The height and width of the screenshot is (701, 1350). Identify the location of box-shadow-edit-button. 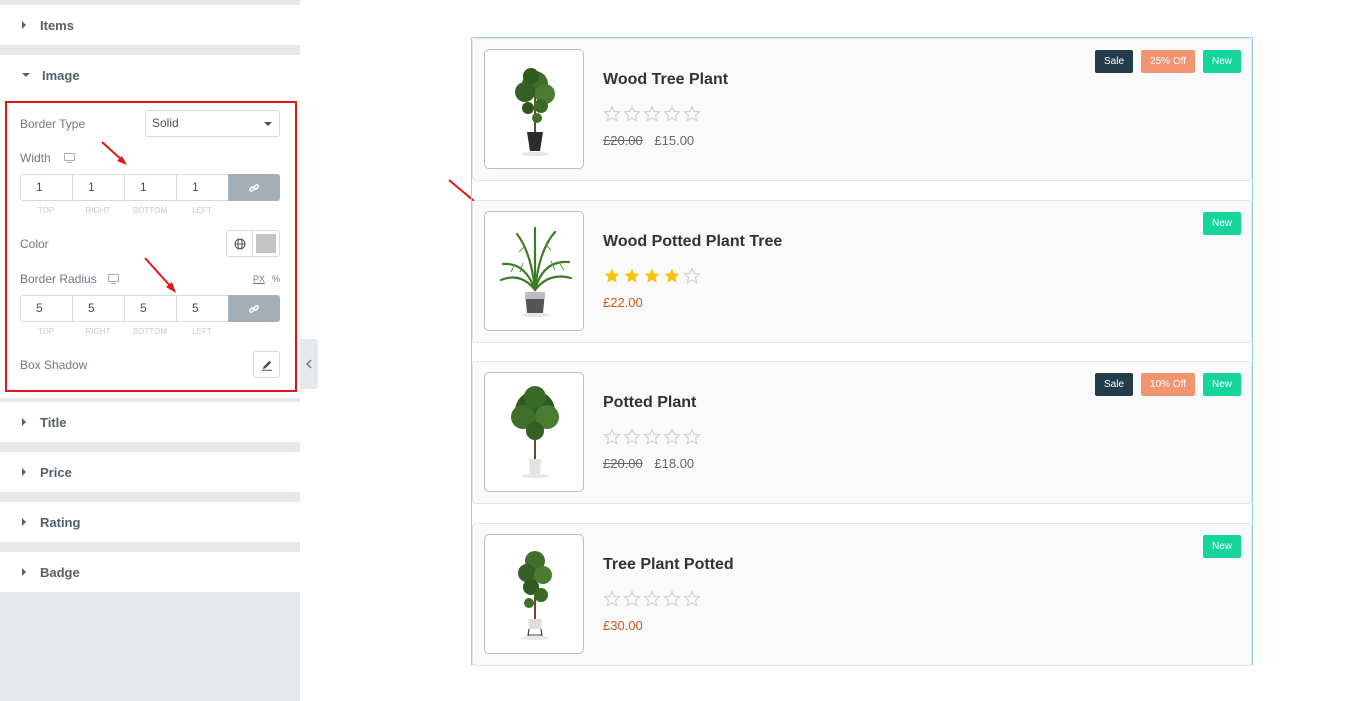
(266, 364).